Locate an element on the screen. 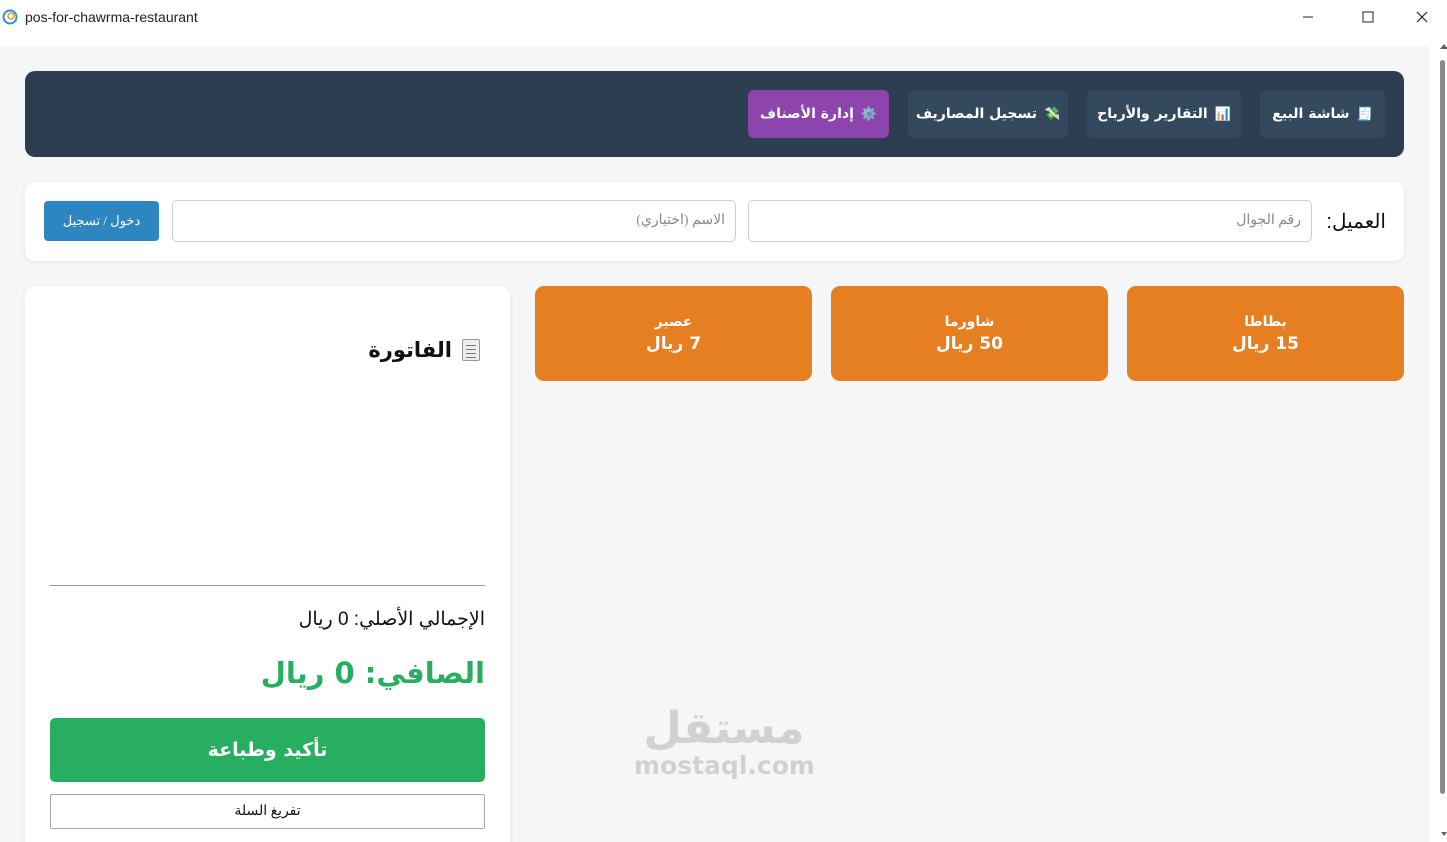 The height and width of the screenshot is (842, 1447). nav-expenses: 💸 تسجيل المصاريف is located at coordinates (988, 114).